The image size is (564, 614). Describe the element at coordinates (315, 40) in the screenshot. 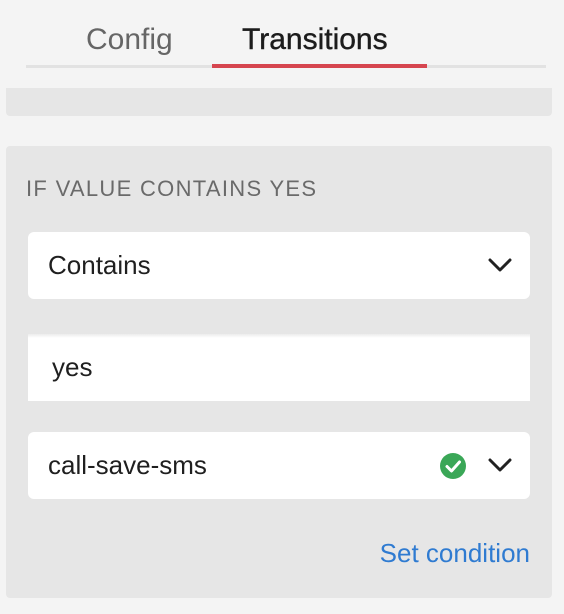

I see `tab-transitions: Transitions` at that location.